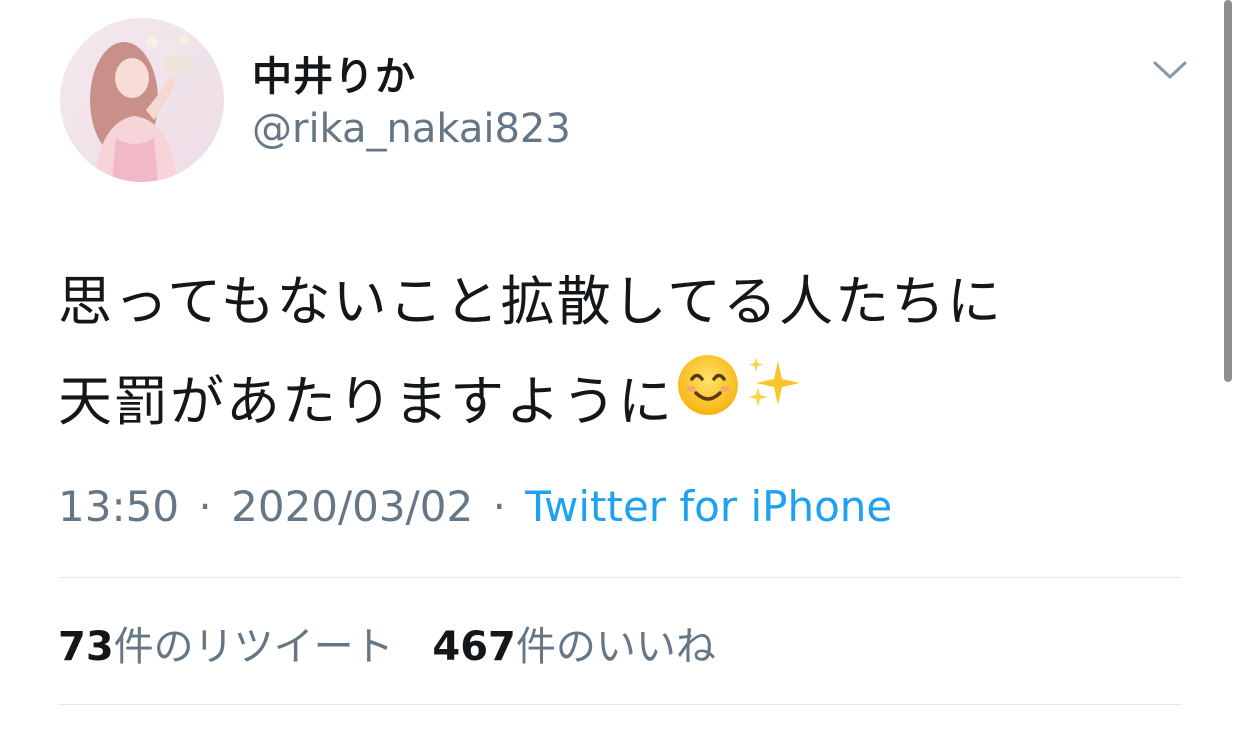 This screenshot has height=741, width=1242. I want to click on chevron-down-icon, so click(1170, 70).